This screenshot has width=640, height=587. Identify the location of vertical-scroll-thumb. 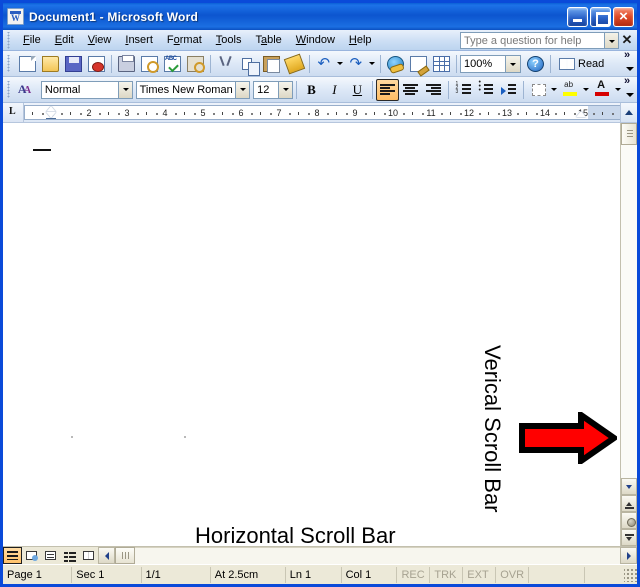
(629, 134).